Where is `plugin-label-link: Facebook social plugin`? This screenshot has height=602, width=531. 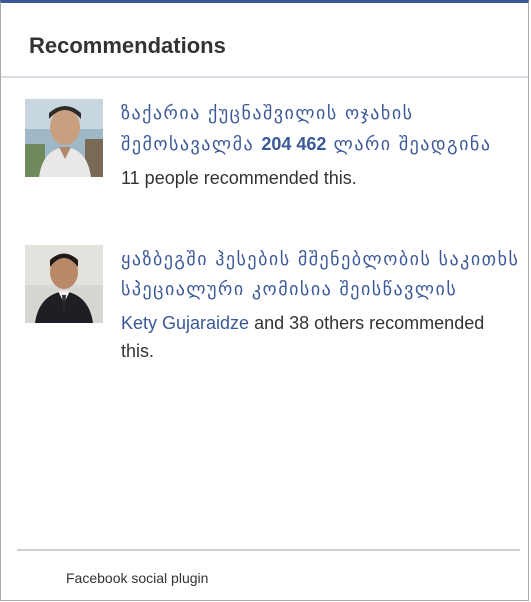 plugin-label-link: Facebook social plugin is located at coordinates (137, 578).